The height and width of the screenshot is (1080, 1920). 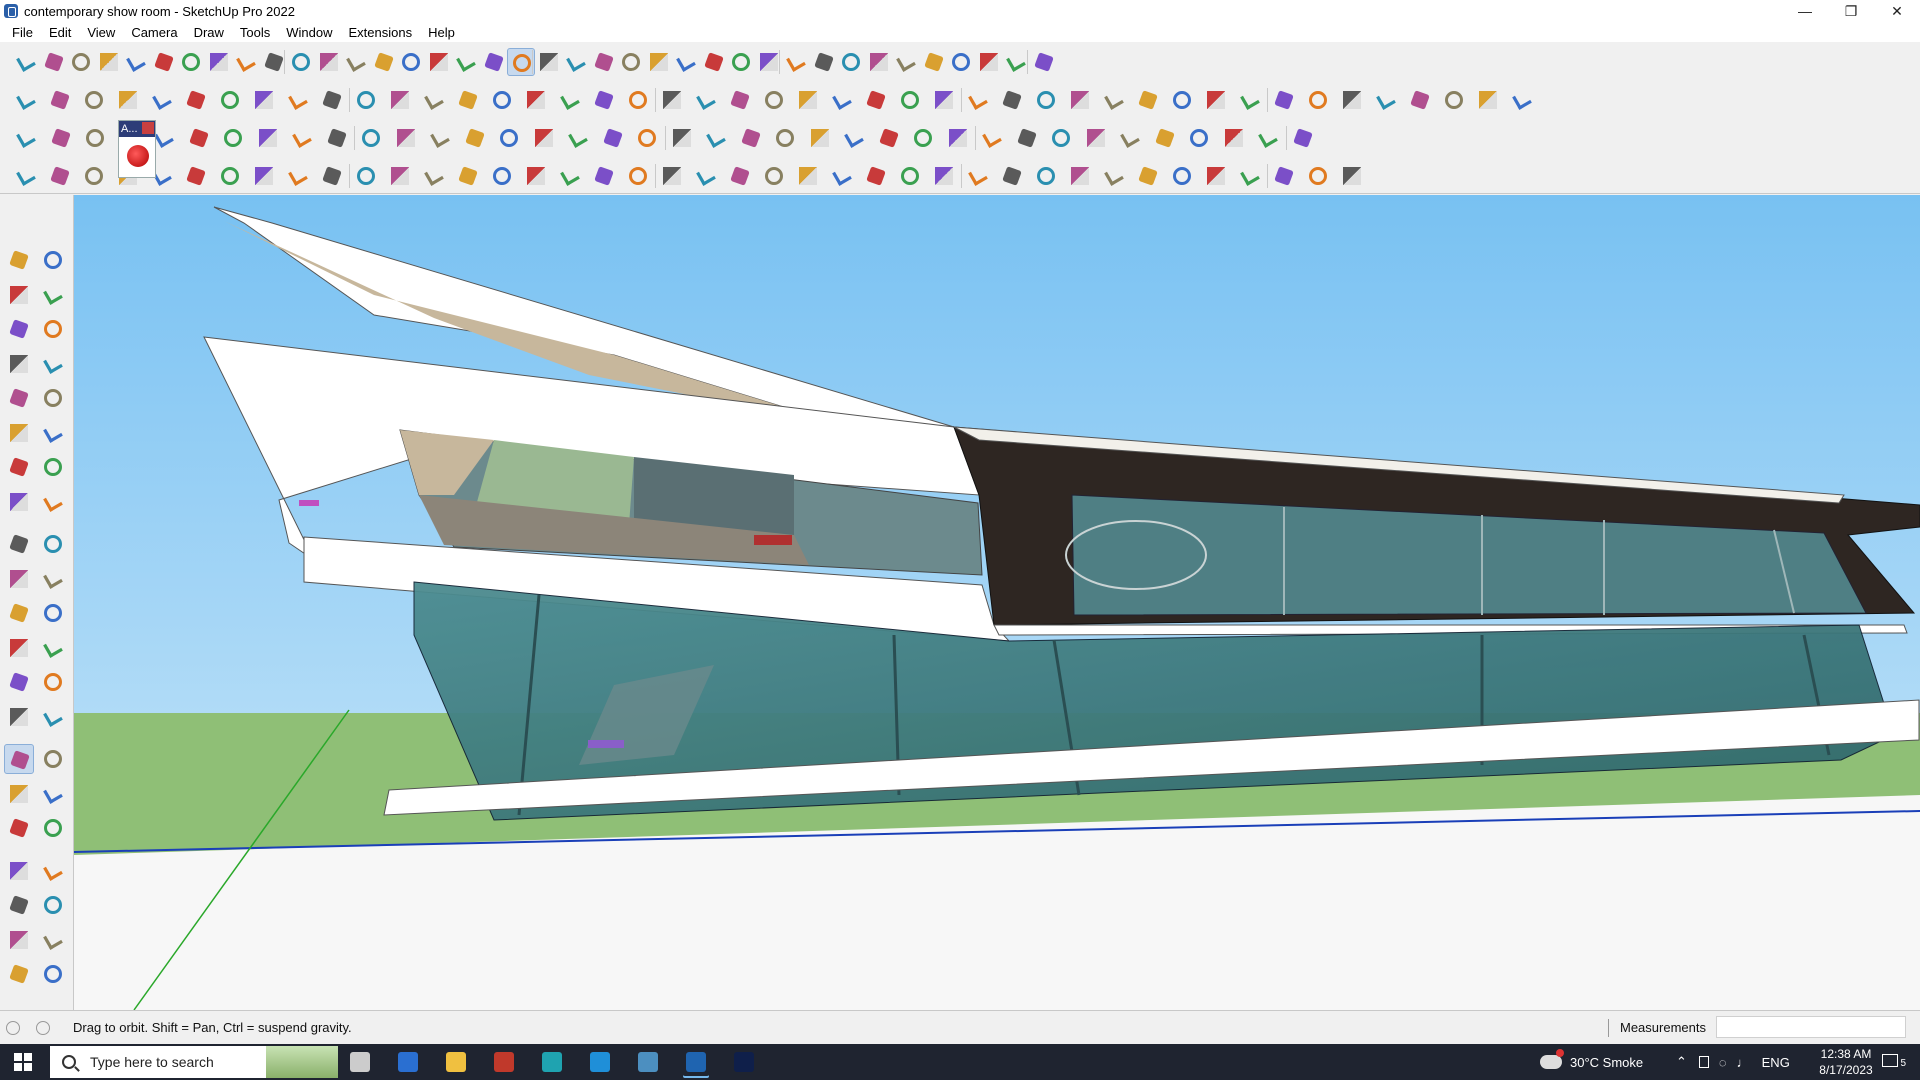 I want to click on acrobat-icon, so click(x=504, y=1062).